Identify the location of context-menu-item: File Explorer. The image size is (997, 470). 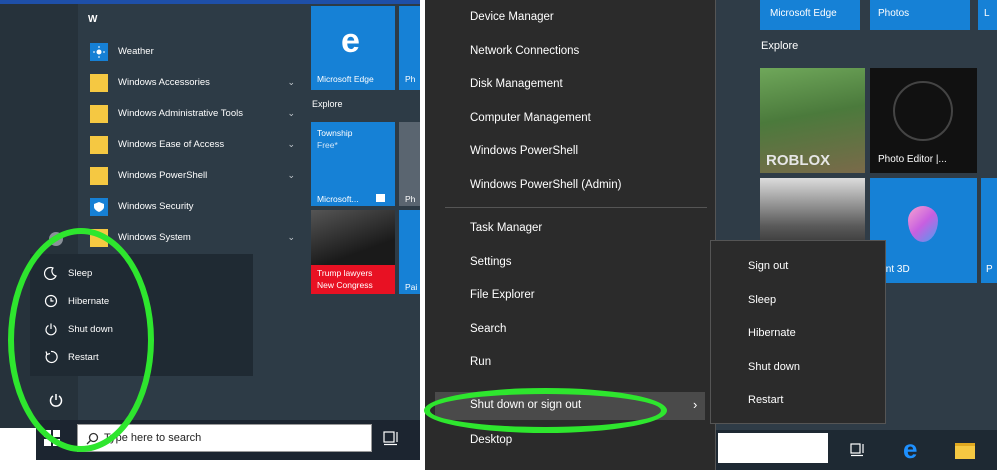
(502, 295).